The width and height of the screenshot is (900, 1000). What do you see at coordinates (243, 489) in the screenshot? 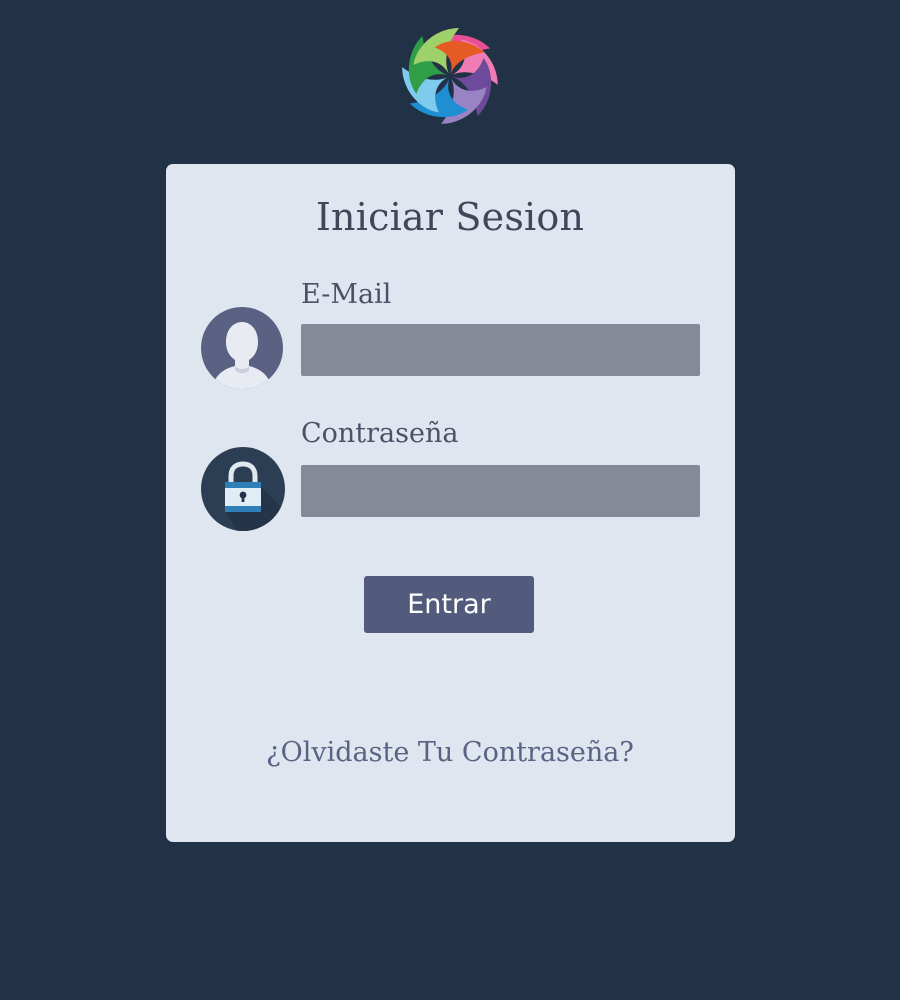
I see `padlock-icon` at bounding box center [243, 489].